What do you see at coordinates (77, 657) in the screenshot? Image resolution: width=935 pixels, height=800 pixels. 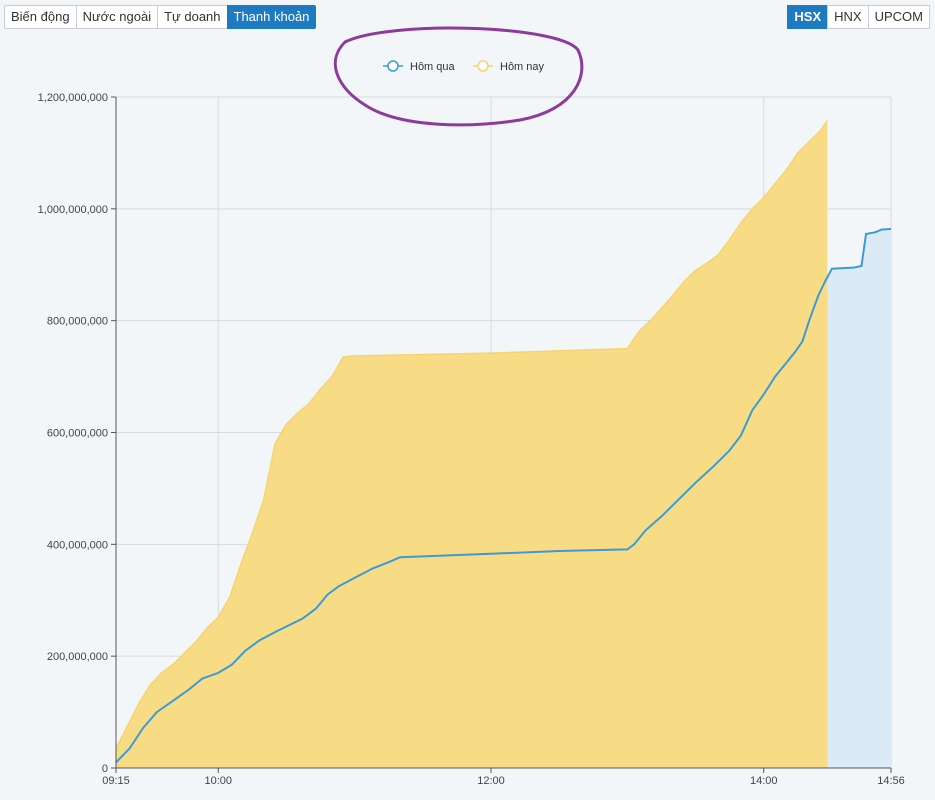 I see `y-tick-label: 200,000,000` at bounding box center [77, 657].